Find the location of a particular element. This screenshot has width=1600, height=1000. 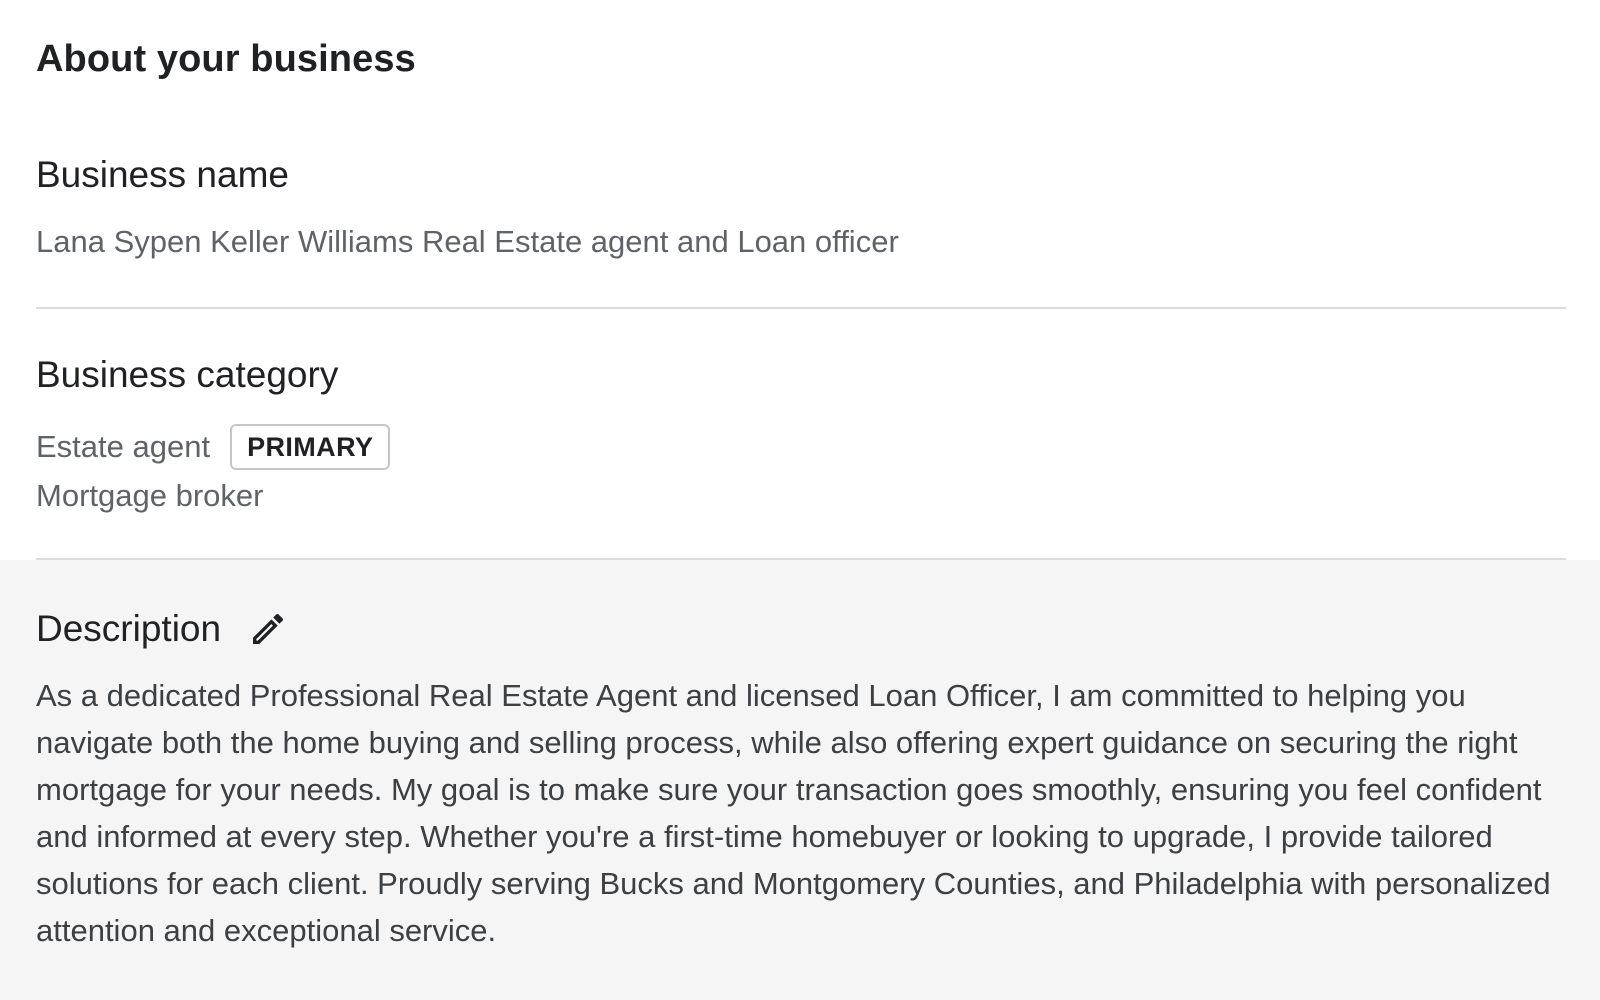

description-label: Description is located at coordinates (129, 628).